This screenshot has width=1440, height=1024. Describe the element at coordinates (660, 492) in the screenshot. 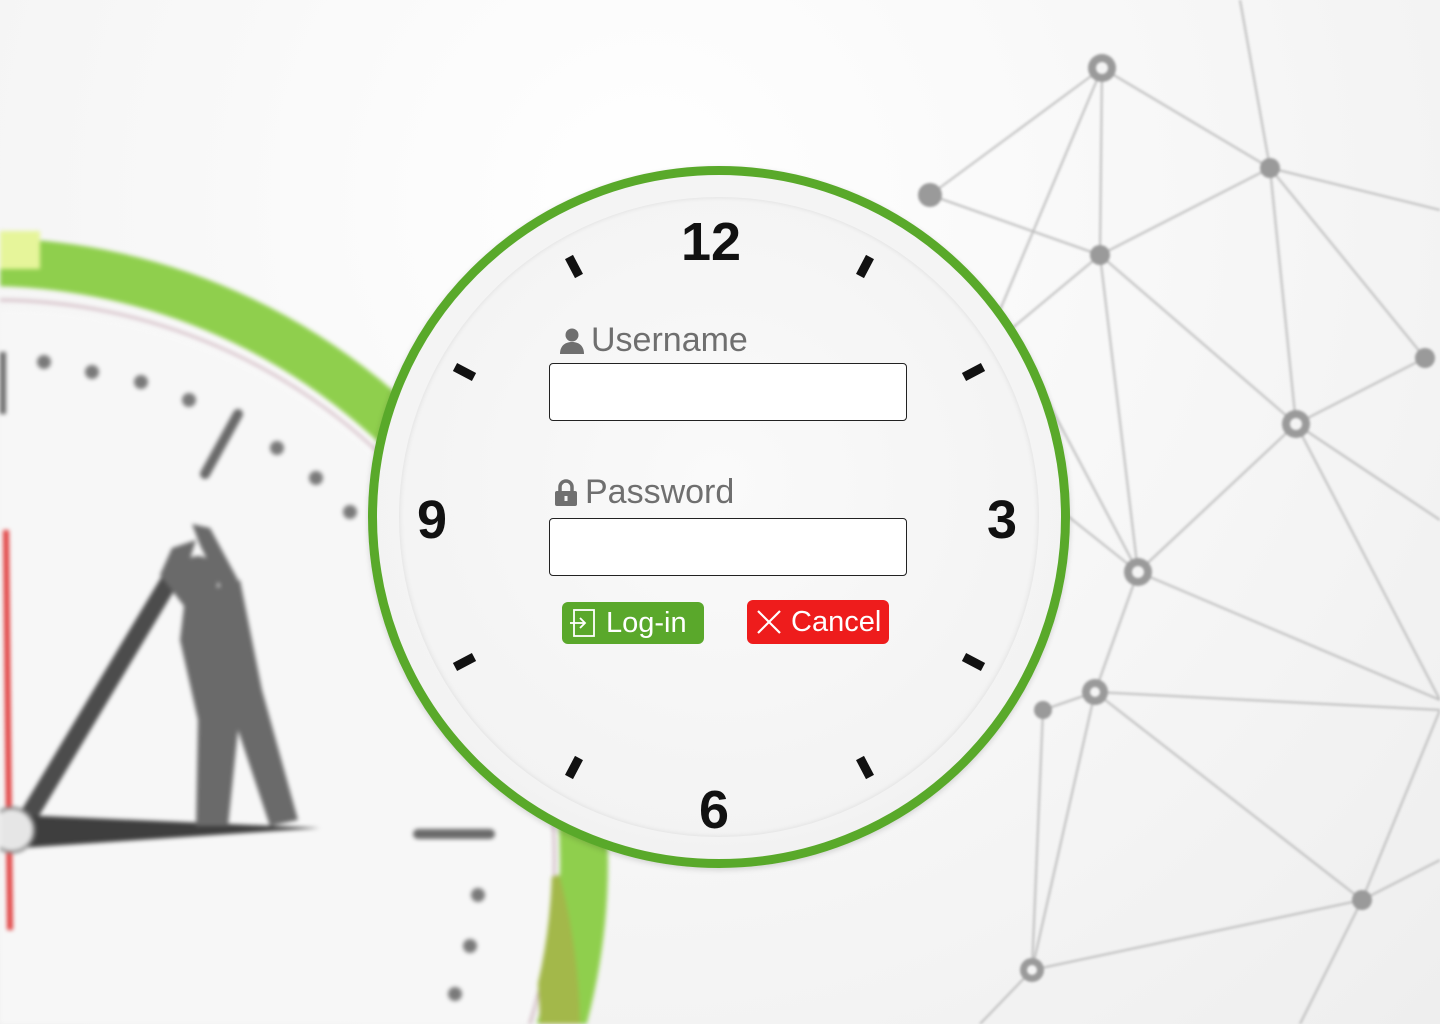

I see `password-label: Password` at that location.